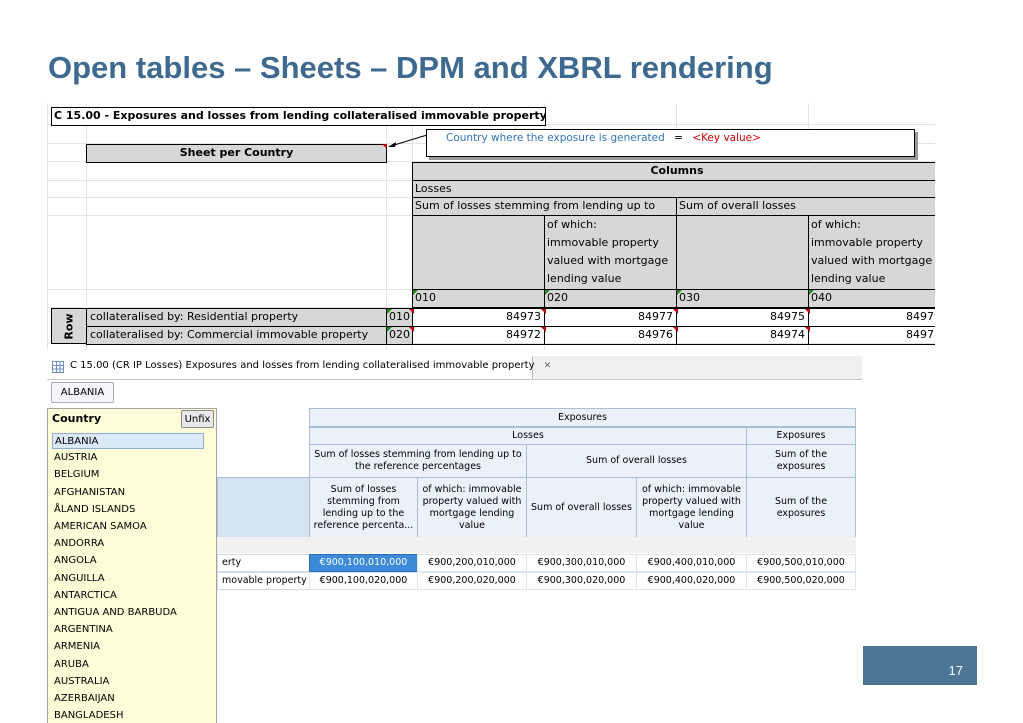  What do you see at coordinates (128, 596) in the screenshot?
I see `country-option: ANTARCTICA` at bounding box center [128, 596].